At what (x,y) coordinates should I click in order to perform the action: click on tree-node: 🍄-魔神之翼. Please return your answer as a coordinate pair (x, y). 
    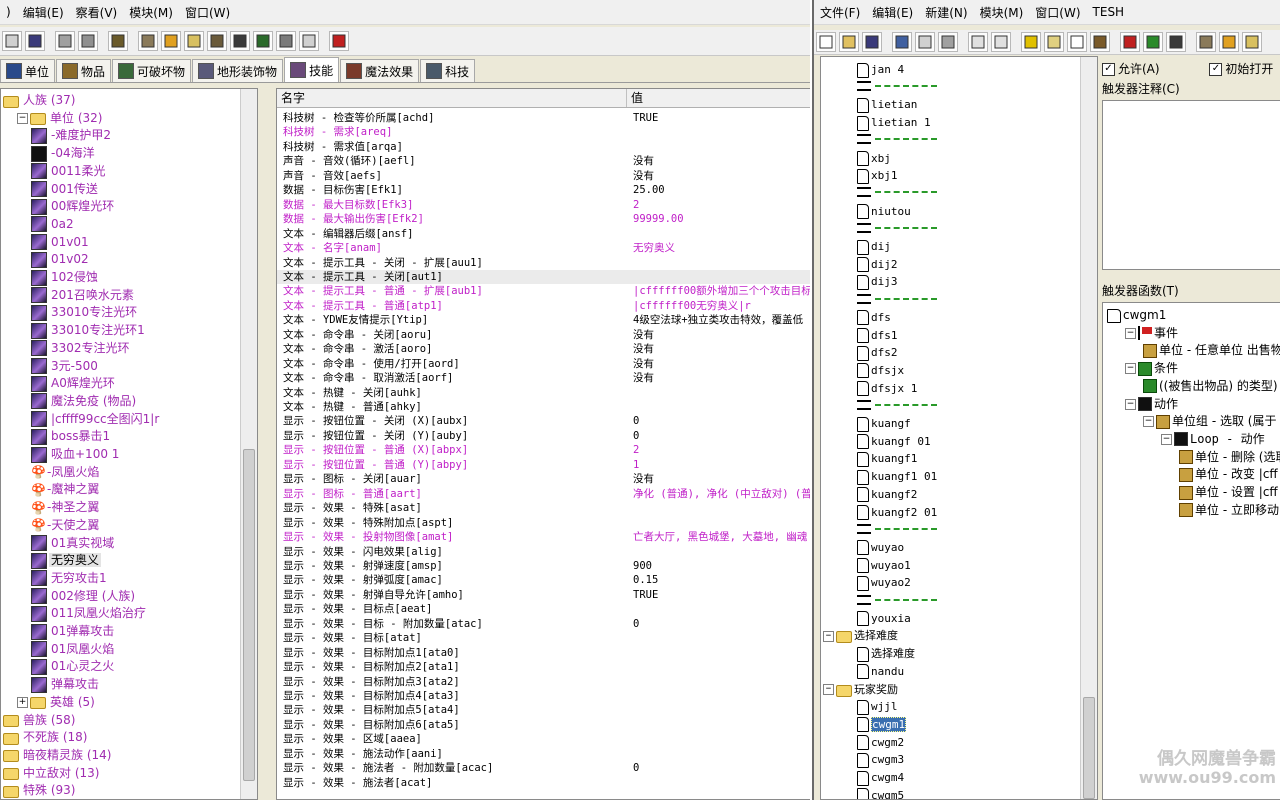
    Looking at the image, I should click on (66, 489).